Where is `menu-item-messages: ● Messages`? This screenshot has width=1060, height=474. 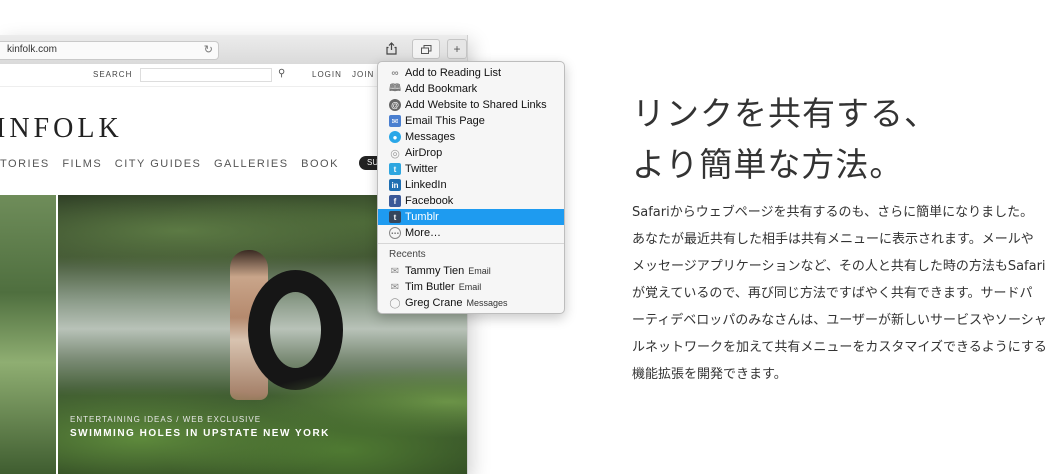 menu-item-messages: ● Messages is located at coordinates (471, 137).